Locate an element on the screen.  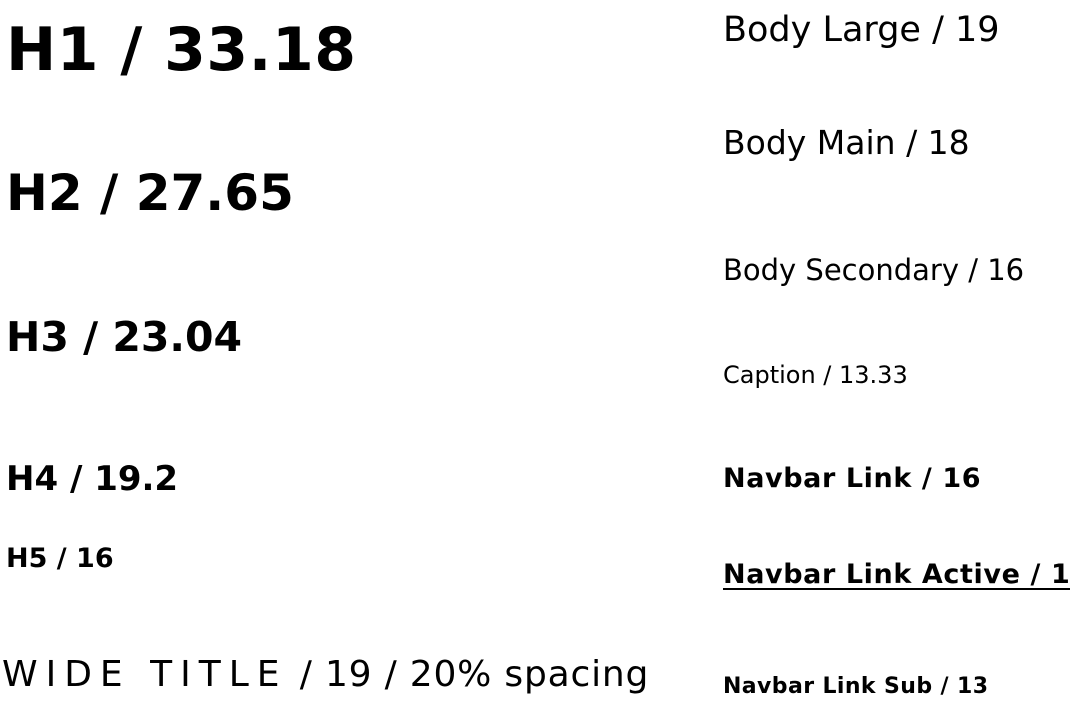
navbar-link-sub-sample: Navbar Link Sub / 13 is located at coordinates (855, 687).